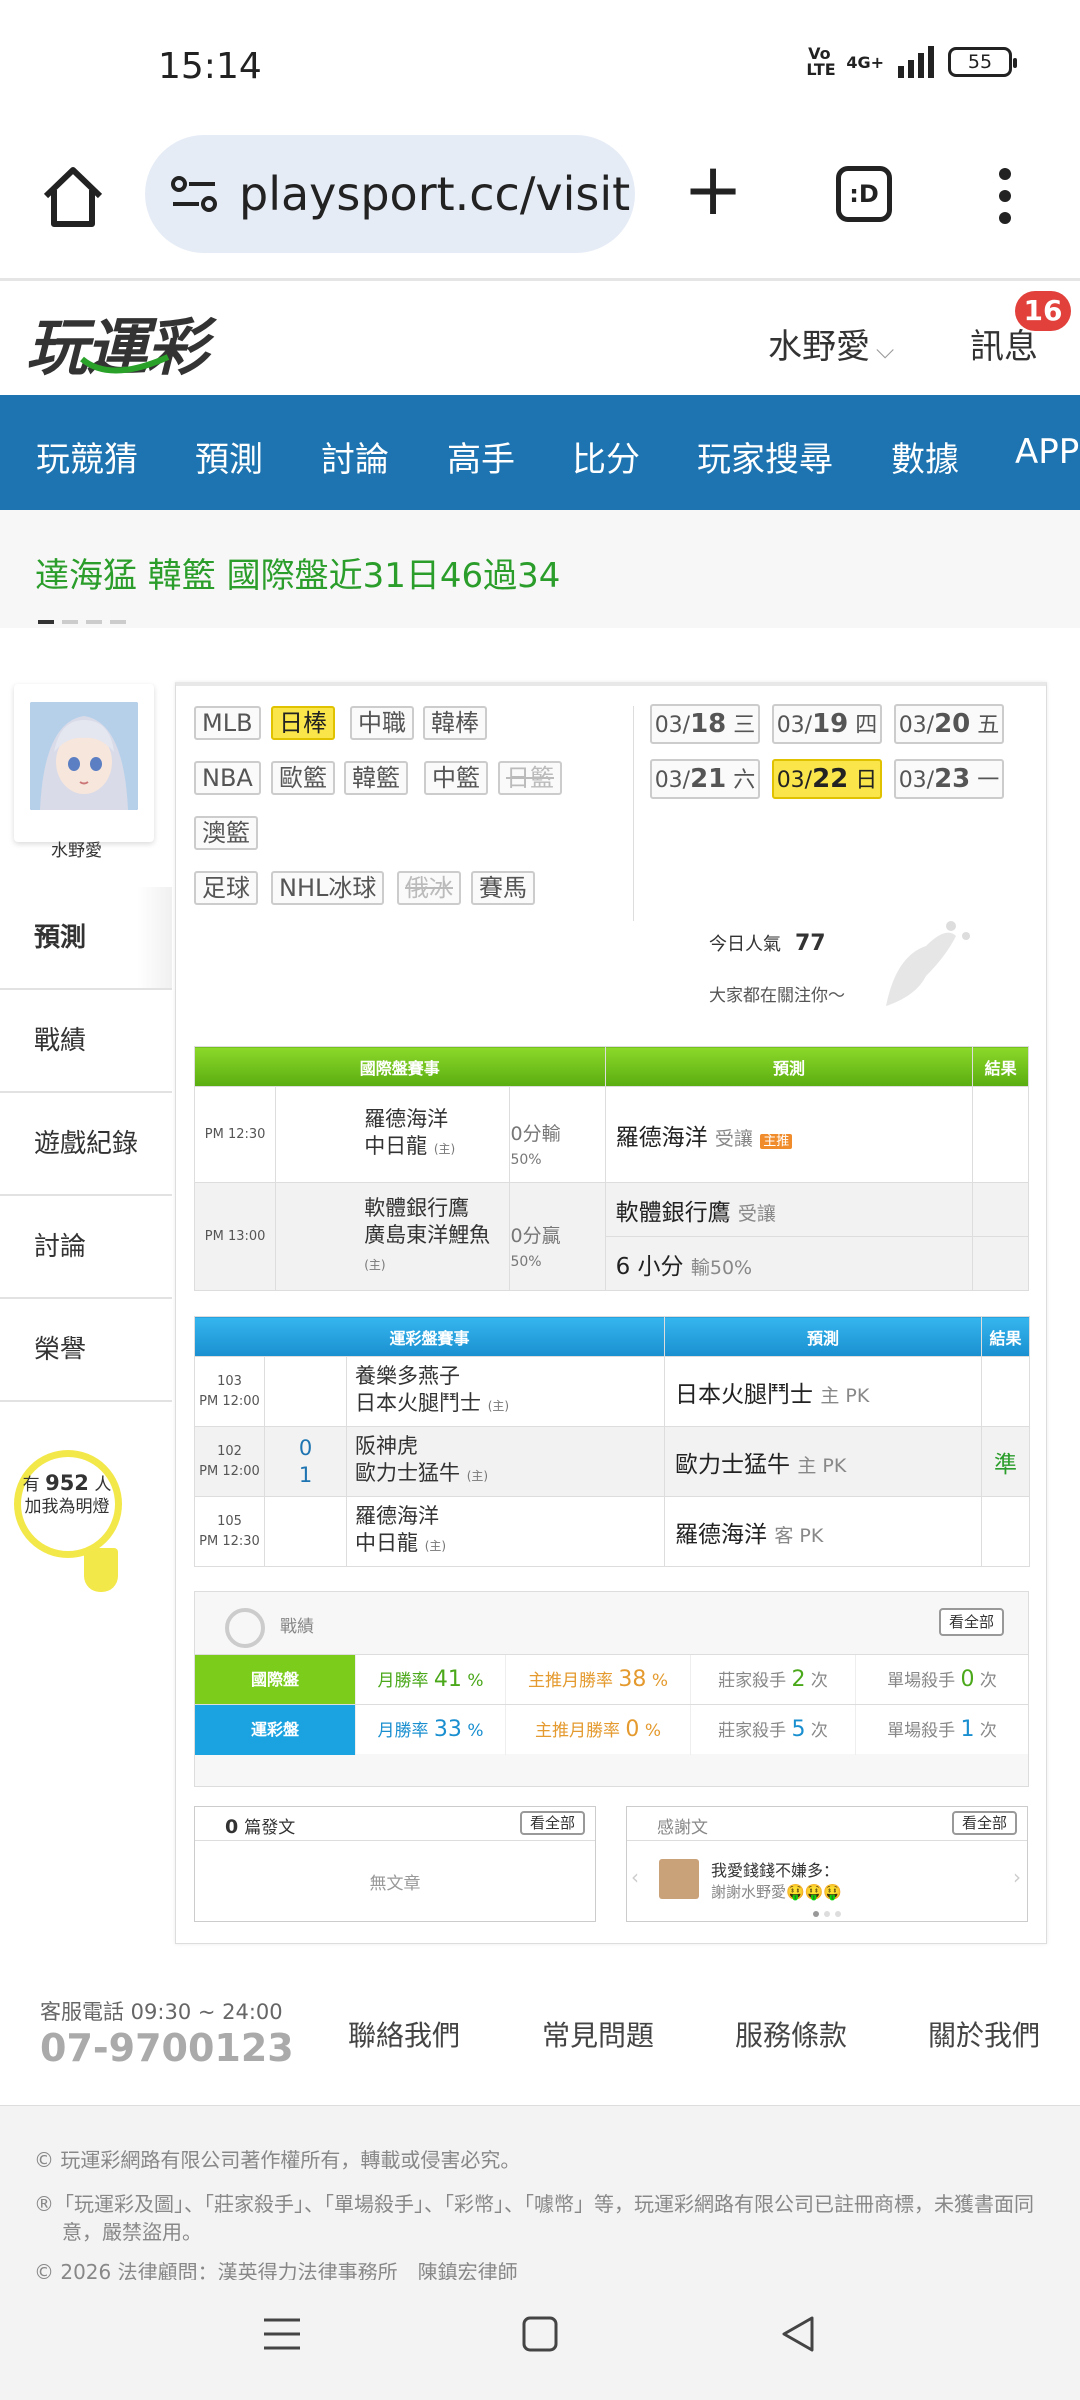 The height and width of the screenshot is (2400, 1080). I want to click on banker-killer: 莊家殺手 2 次, so click(772, 1680).